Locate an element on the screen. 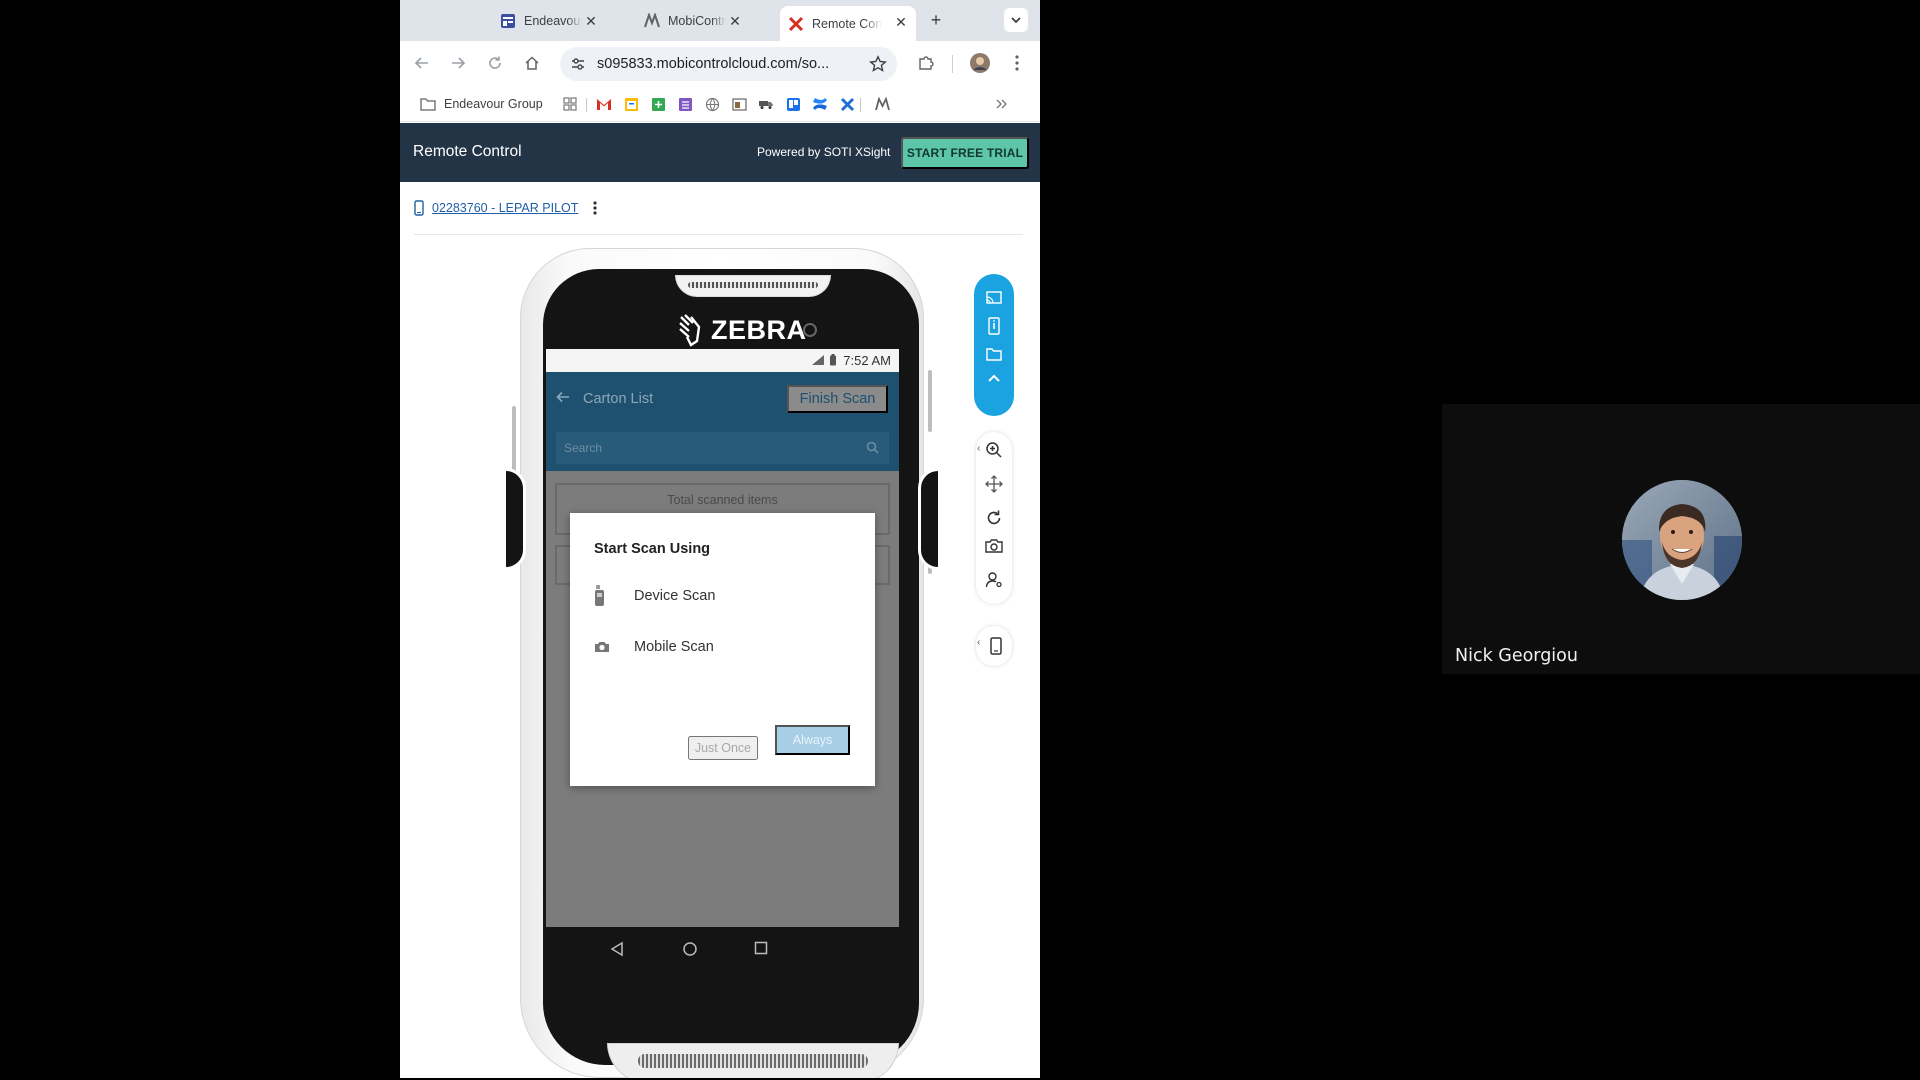 The height and width of the screenshot is (1080, 1920). pan-move-icon is located at coordinates (994, 484).